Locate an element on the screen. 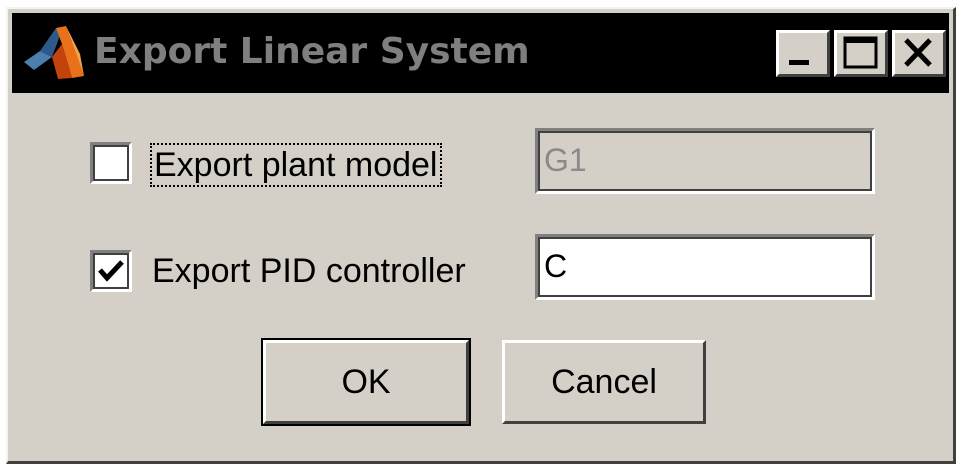  export-pid-controller-checkbox is located at coordinates (111, 271).